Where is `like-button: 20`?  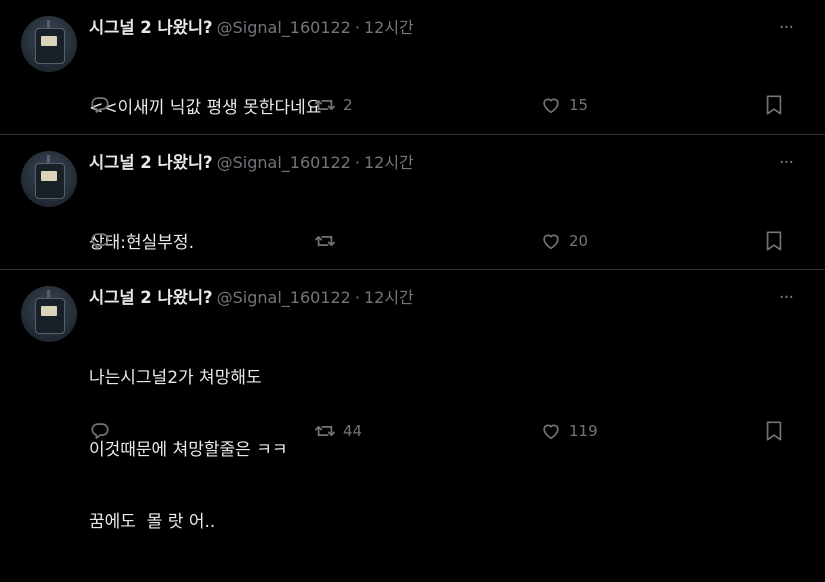
like-button: 20 is located at coordinates (563, 241).